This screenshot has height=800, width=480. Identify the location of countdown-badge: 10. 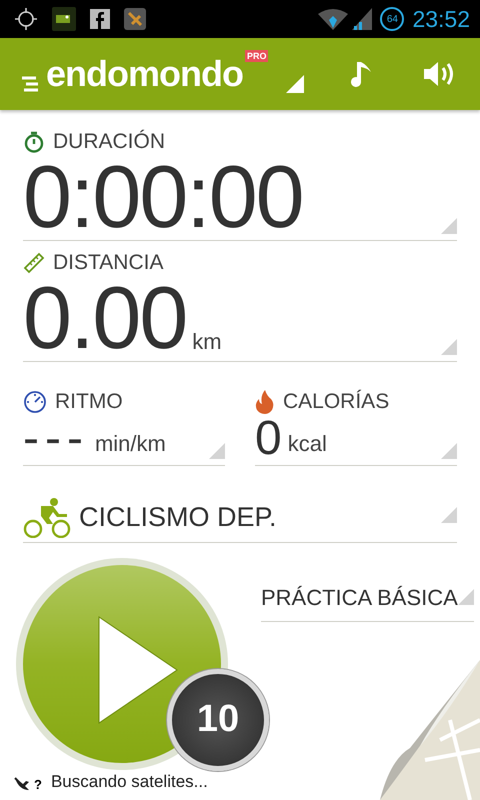
(218, 719).